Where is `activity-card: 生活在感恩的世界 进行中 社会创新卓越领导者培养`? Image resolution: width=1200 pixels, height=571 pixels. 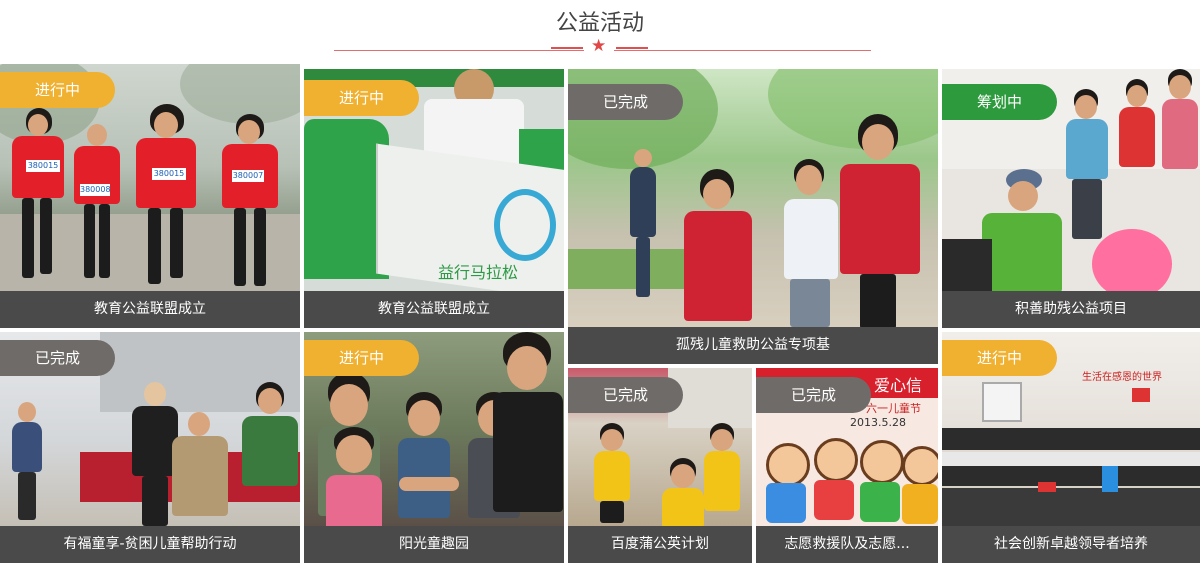
activity-card: 生活在感恩的世界 进行中 社会创新卓越领导者培养 is located at coordinates (1071, 447).